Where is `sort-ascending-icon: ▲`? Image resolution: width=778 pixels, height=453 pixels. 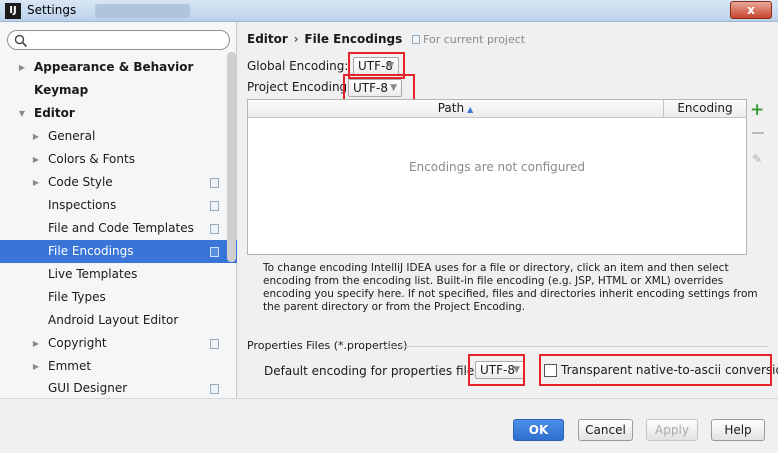
sort-ascending-icon: ▲ is located at coordinates (470, 109).